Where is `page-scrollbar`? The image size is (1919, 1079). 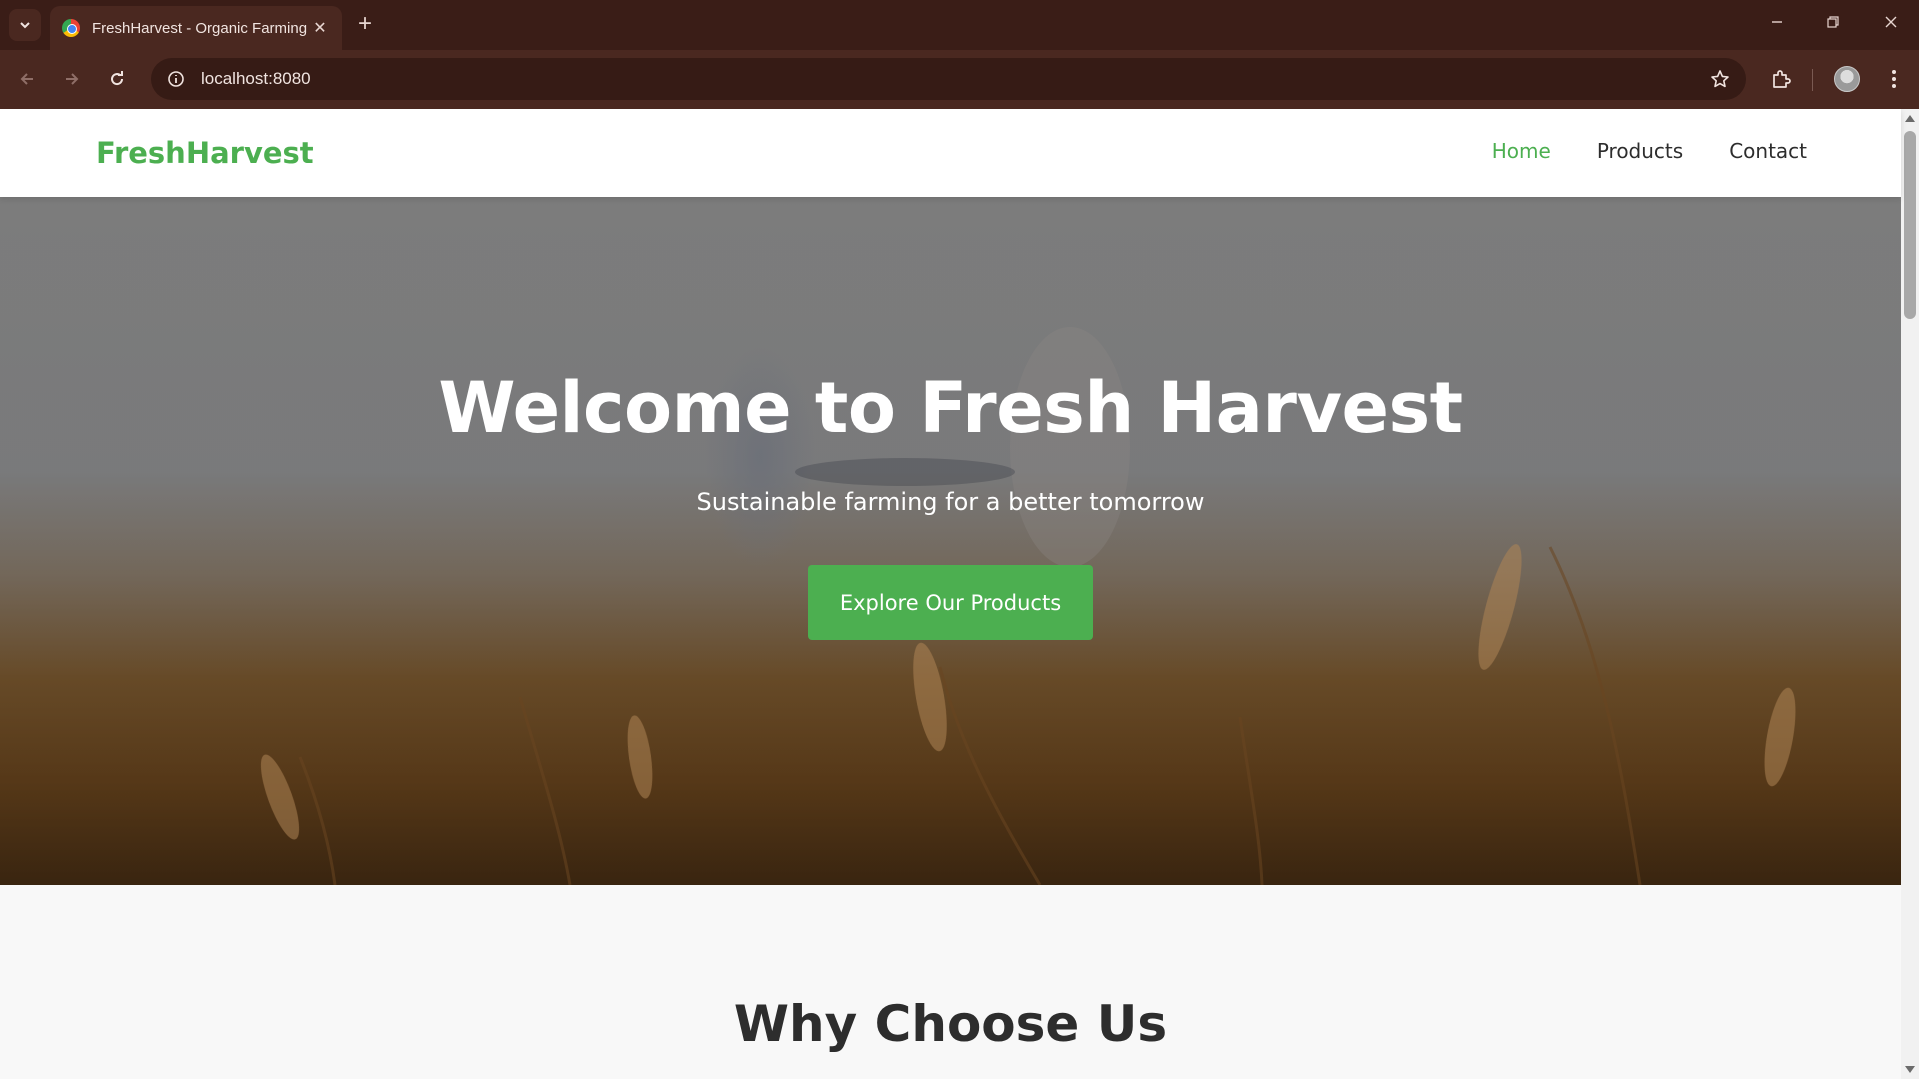
page-scrollbar is located at coordinates (1910, 594).